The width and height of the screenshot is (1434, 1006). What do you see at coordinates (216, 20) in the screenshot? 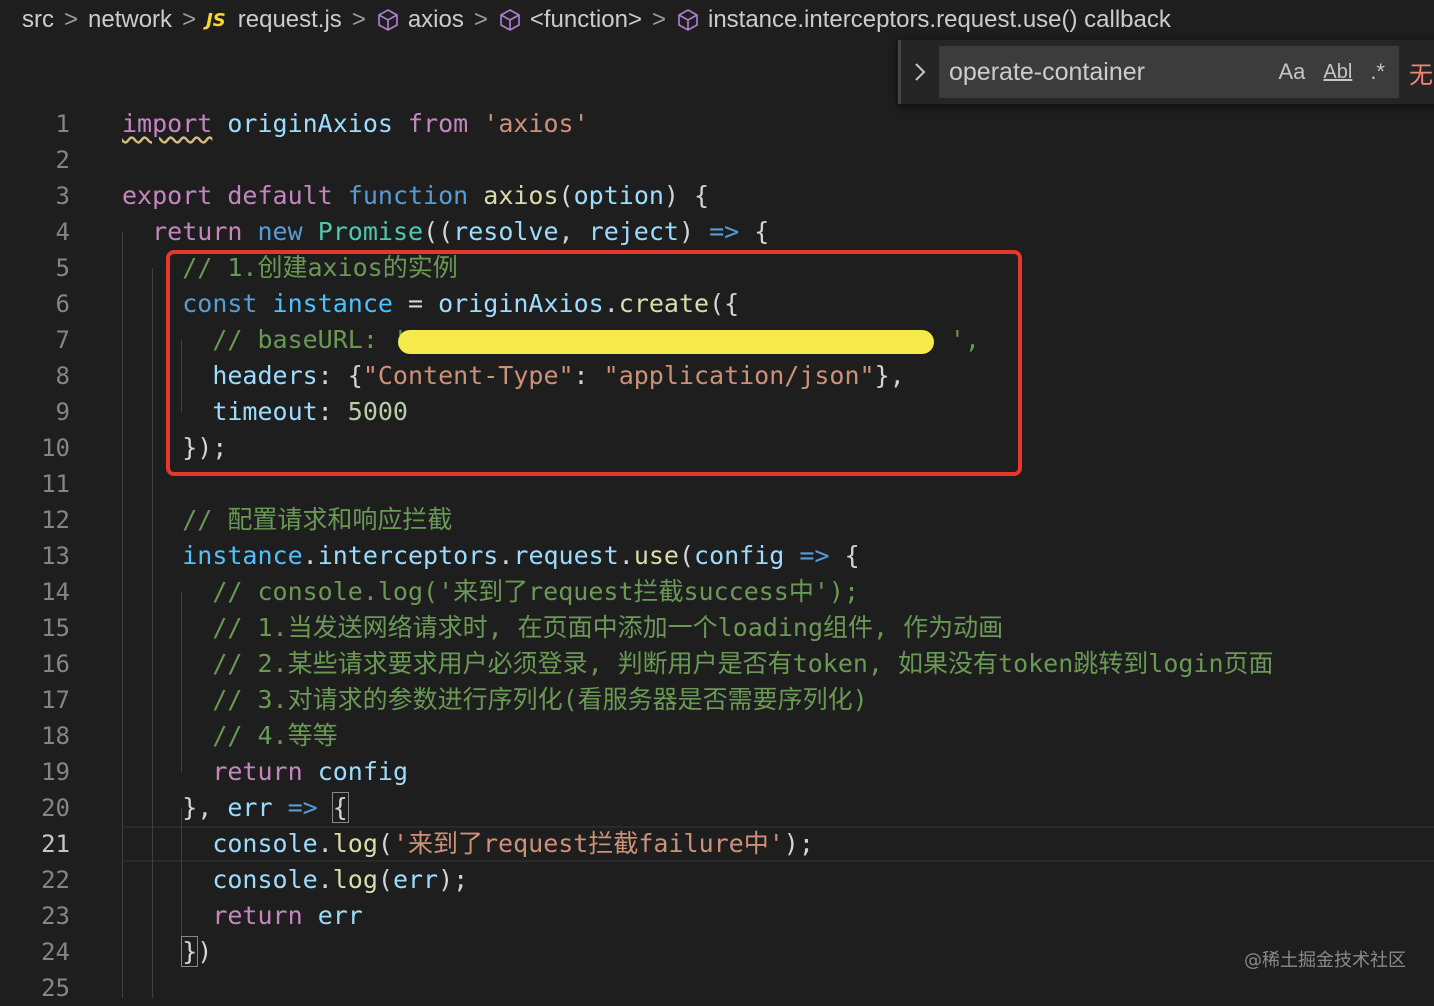
I see `javascript-file-icon: JS` at bounding box center [216, 20].